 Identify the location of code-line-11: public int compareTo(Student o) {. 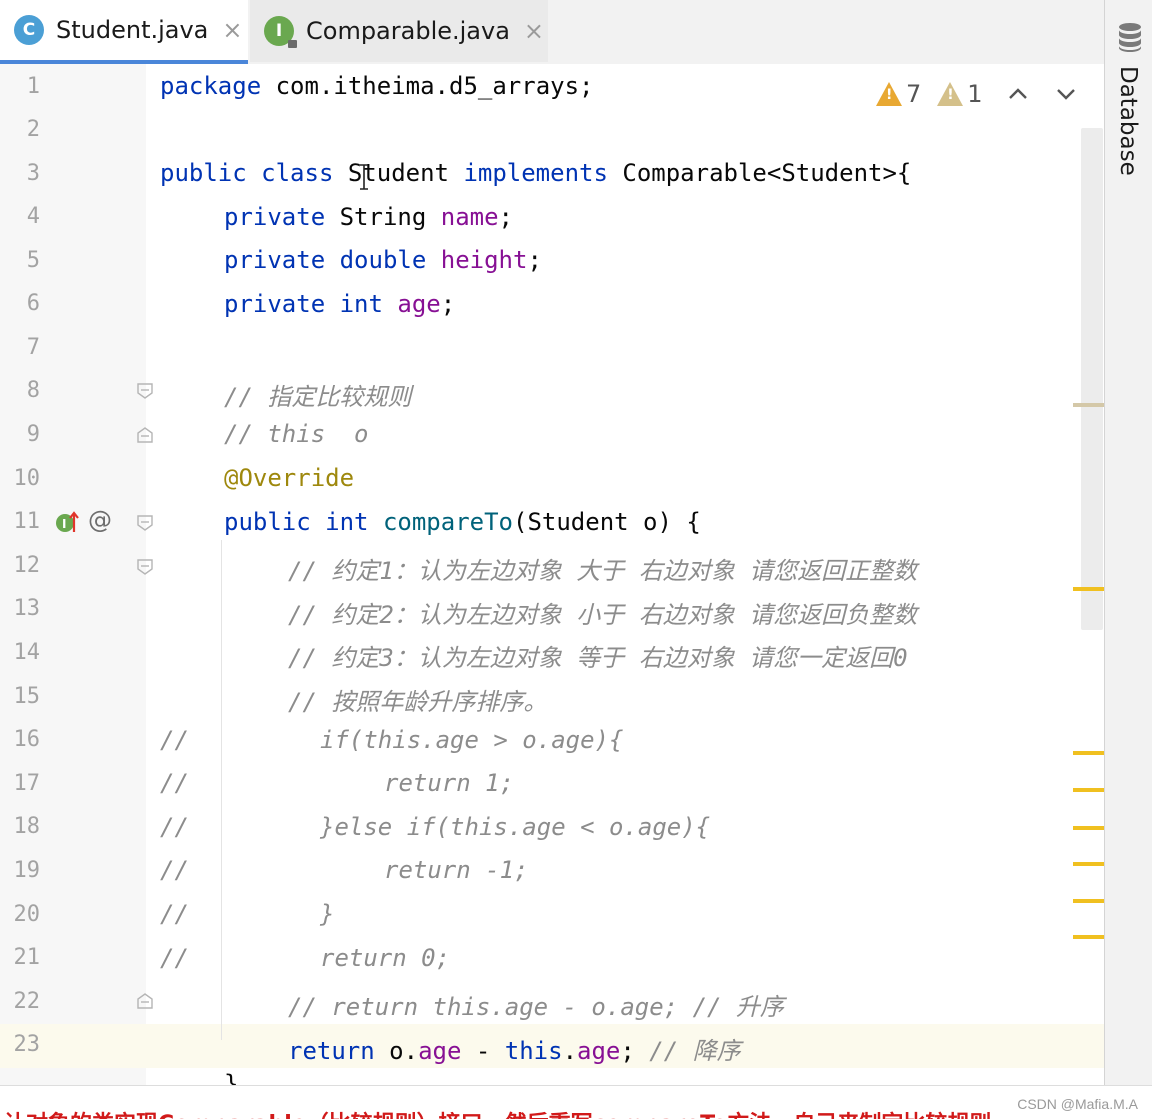
(462, 522).